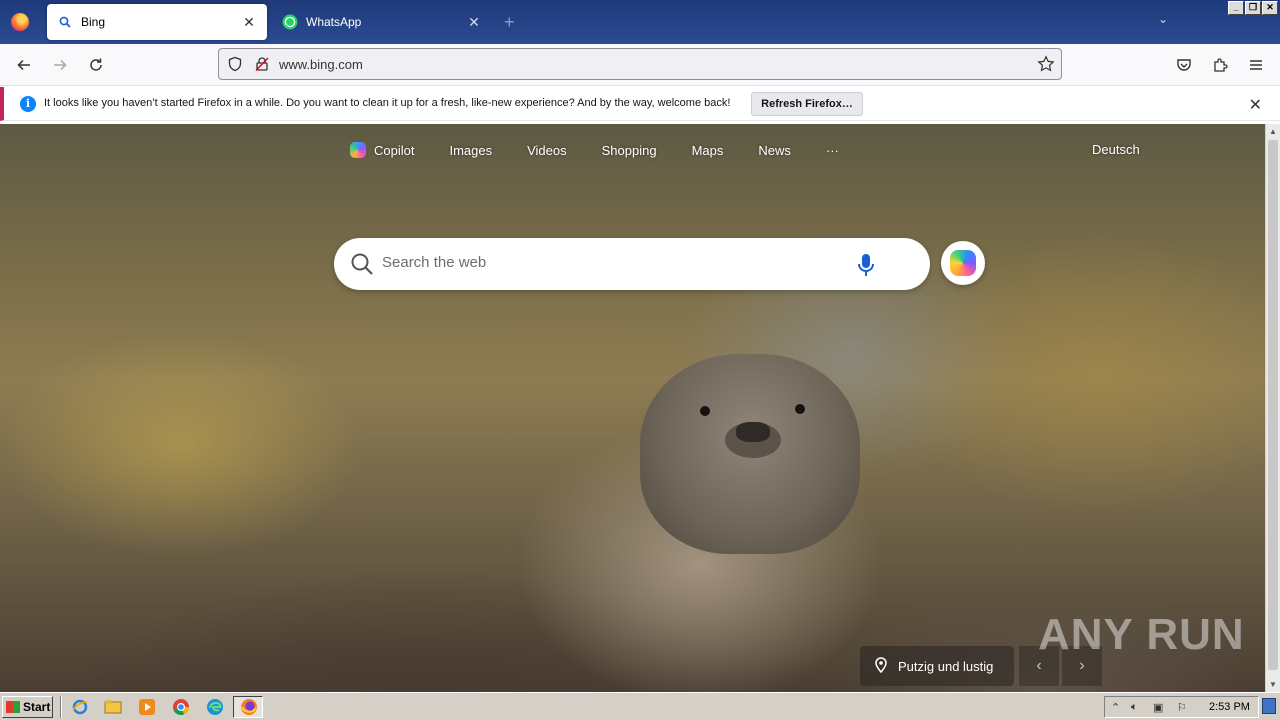  Describe the element at coordinates (1046, 65) in the screenshot. I see `bookmark-star-icon` at that location.